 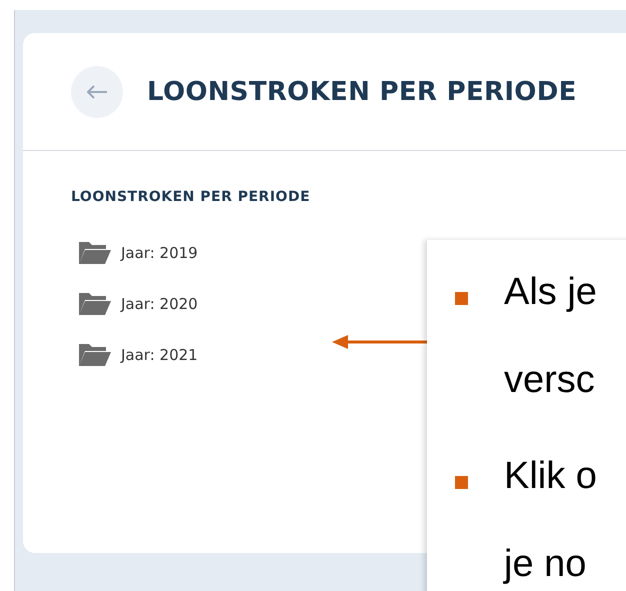 What do you see at coordinates (362, 91) in the screenshot?
I see `page-title: LOONSTROKEN PER PERIODE` at bounding box center [362, 91].